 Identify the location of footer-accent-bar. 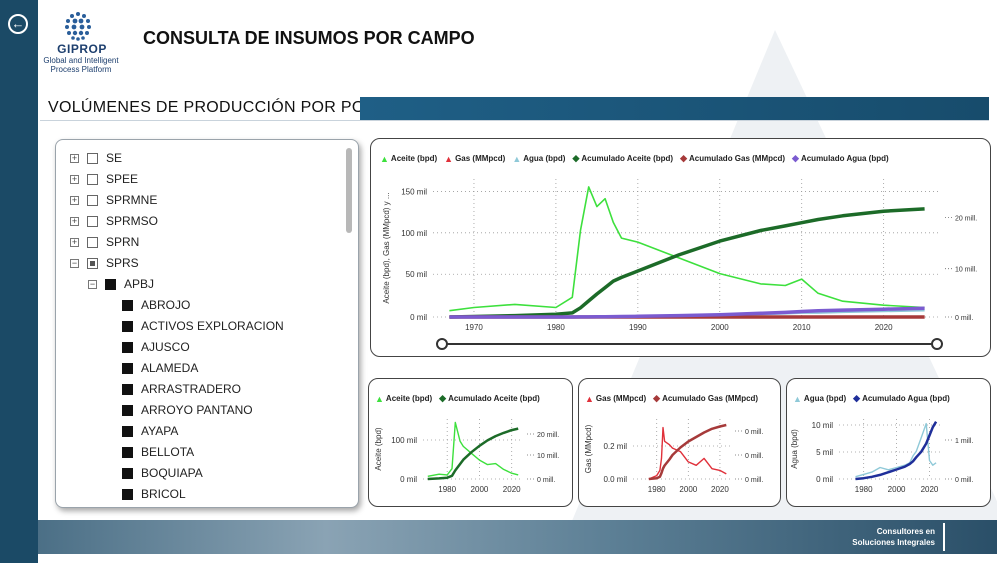
(944, 537).